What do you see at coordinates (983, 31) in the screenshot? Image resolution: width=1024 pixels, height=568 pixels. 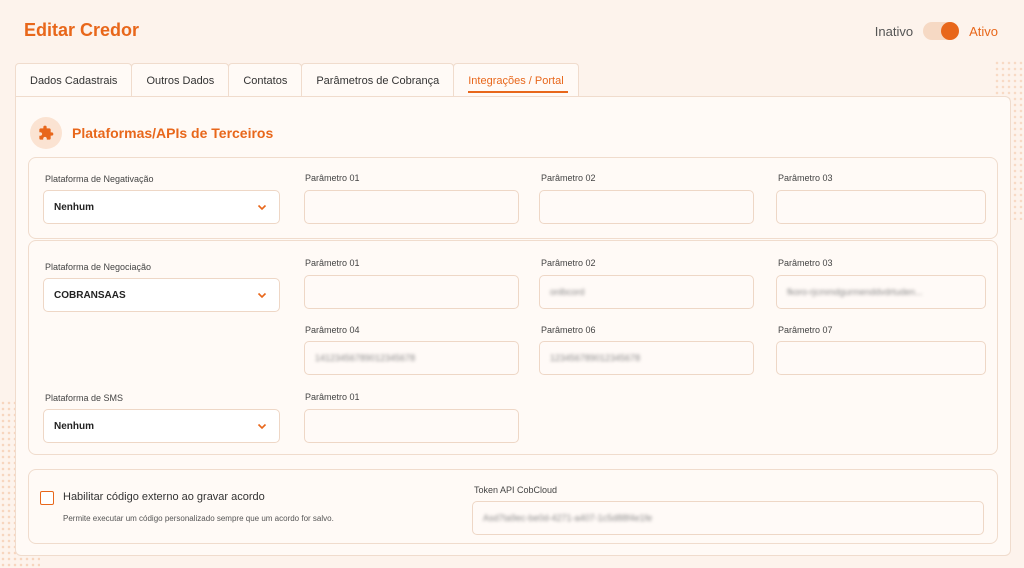 I see `status-active-label: Ativo` at bounding box center [983, 31].